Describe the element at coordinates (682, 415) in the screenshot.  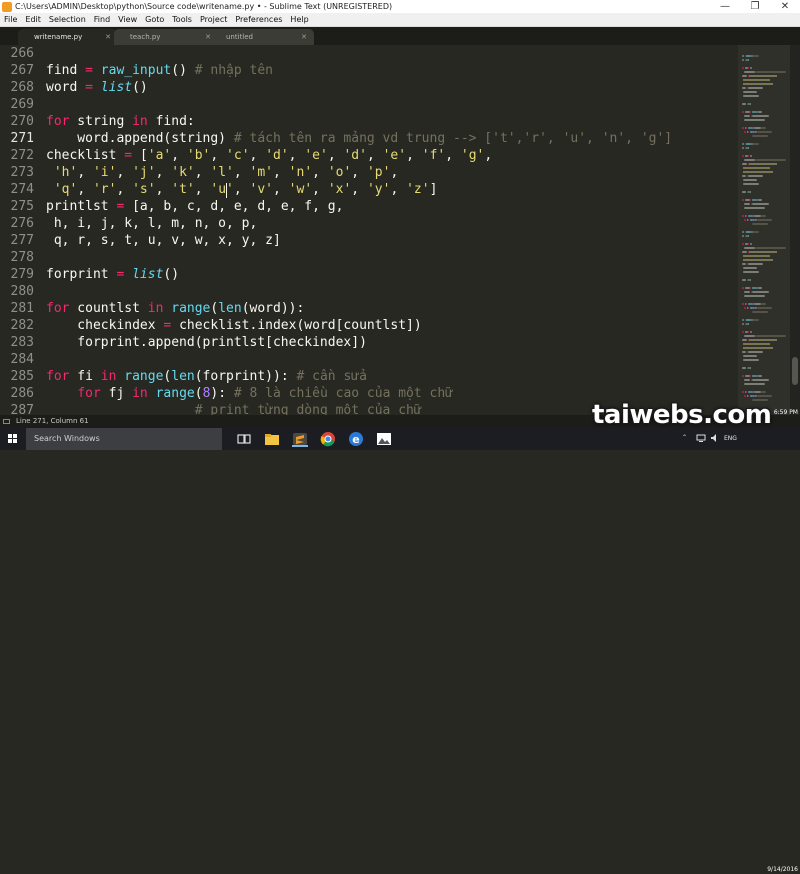
I see `watermark-logo: taiwebs.com` at that location.